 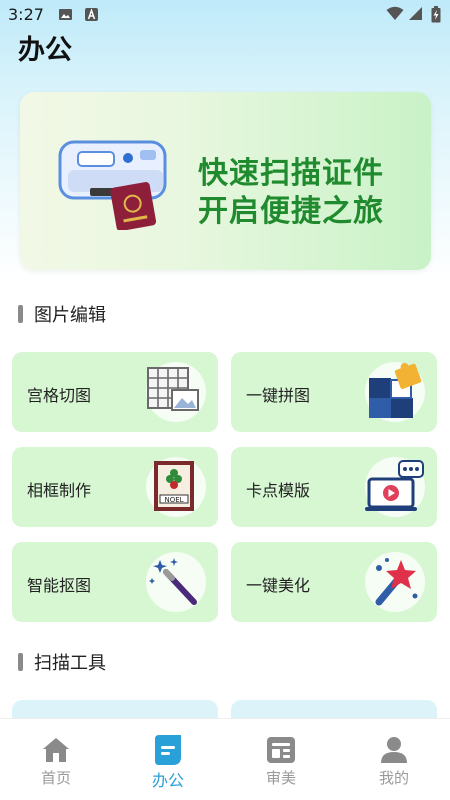 I want to click on tile-beat-template: 卡点模版, so click(x=334, y=487).